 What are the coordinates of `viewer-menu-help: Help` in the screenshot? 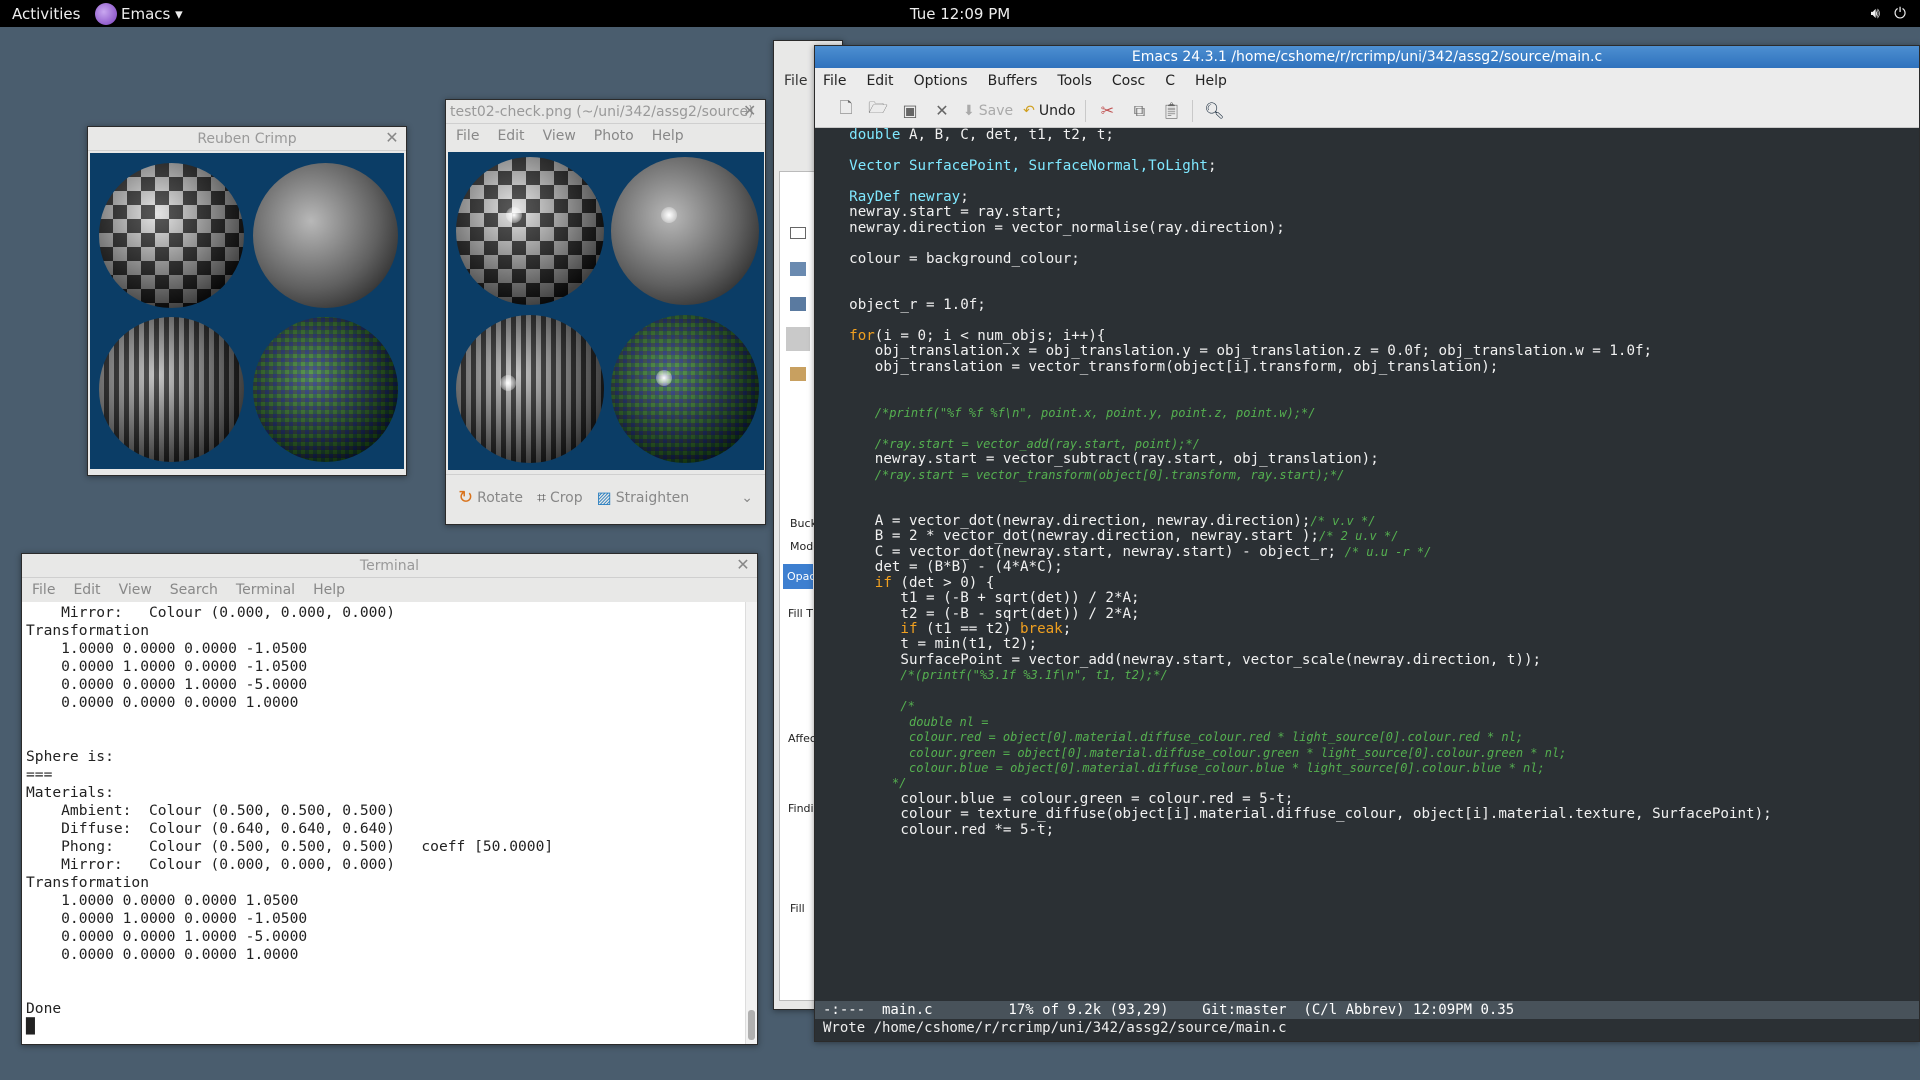 It's located at (668, 136).